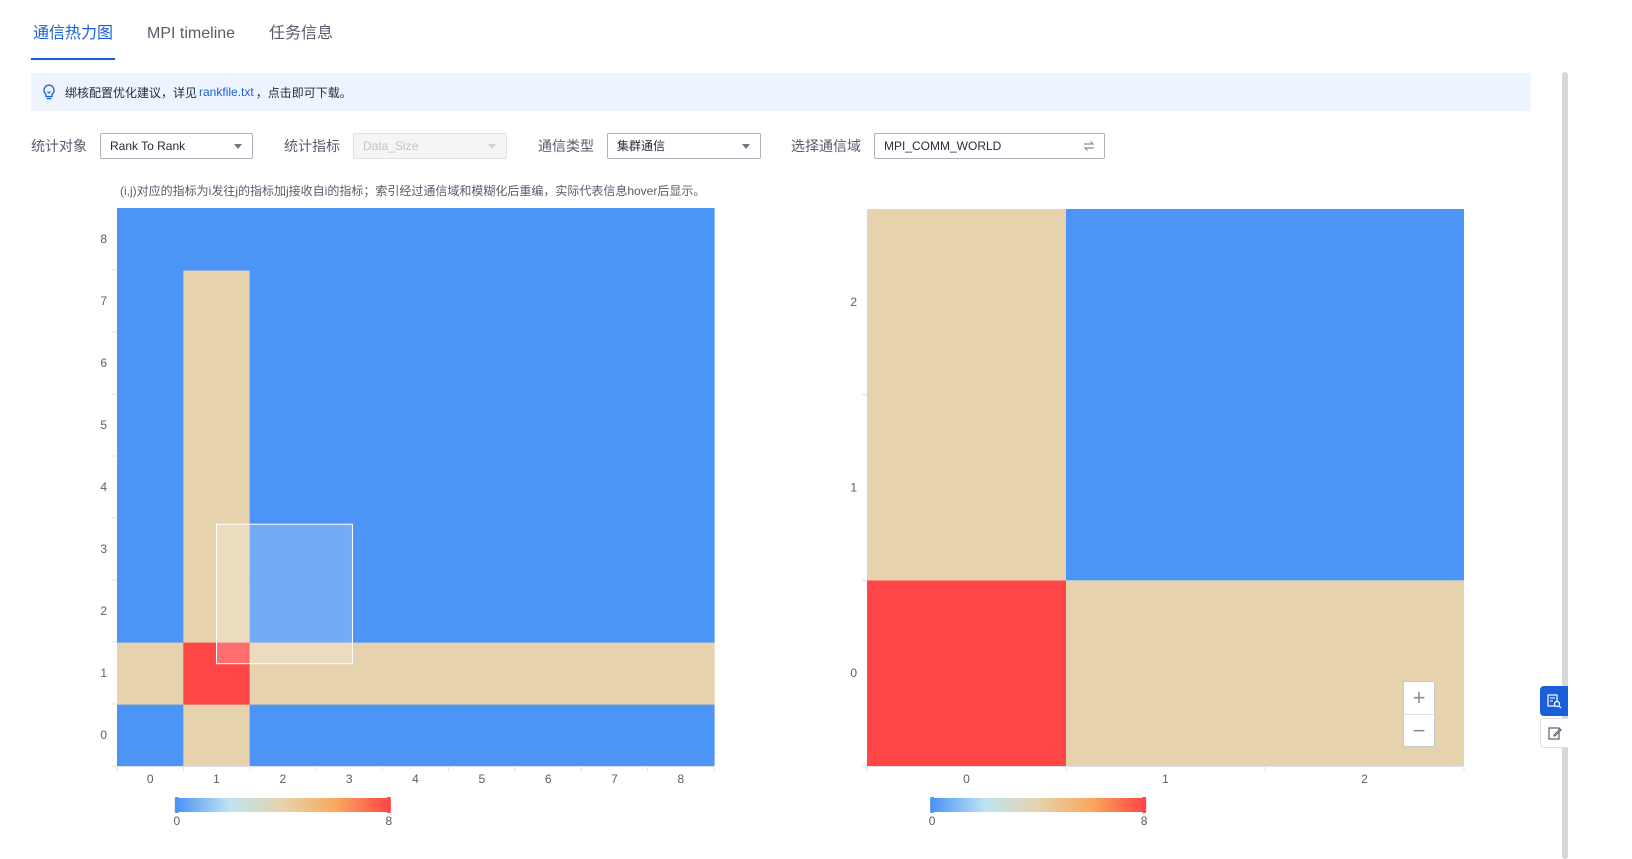 The image size is (1632, 859). I want to click on chart1-y-tick-label: 5, so click(103, 425).